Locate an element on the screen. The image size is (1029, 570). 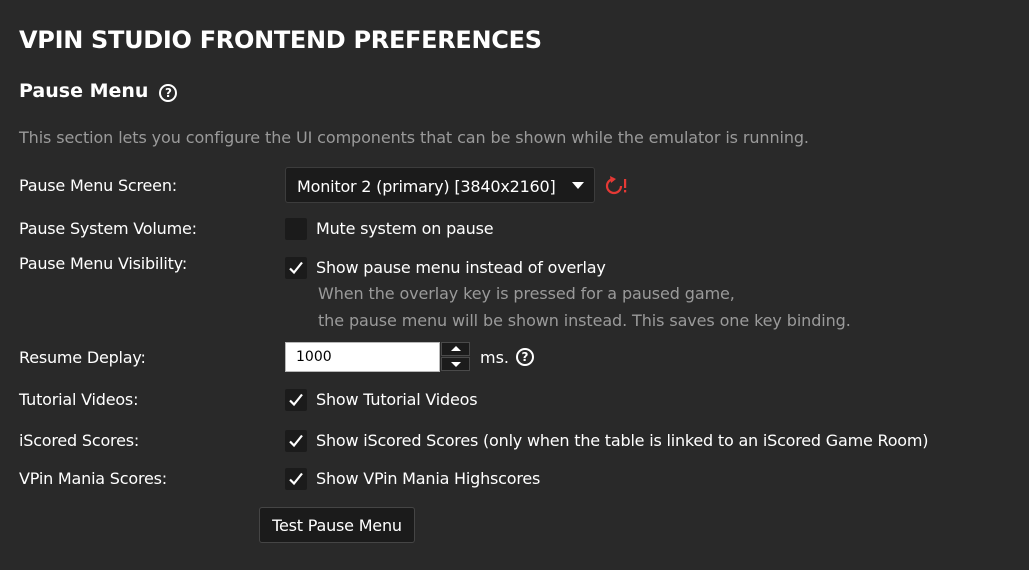
page-title: VPIN STUDIO FRONTEND PREFERENCES is located at coordinates (280, 40).